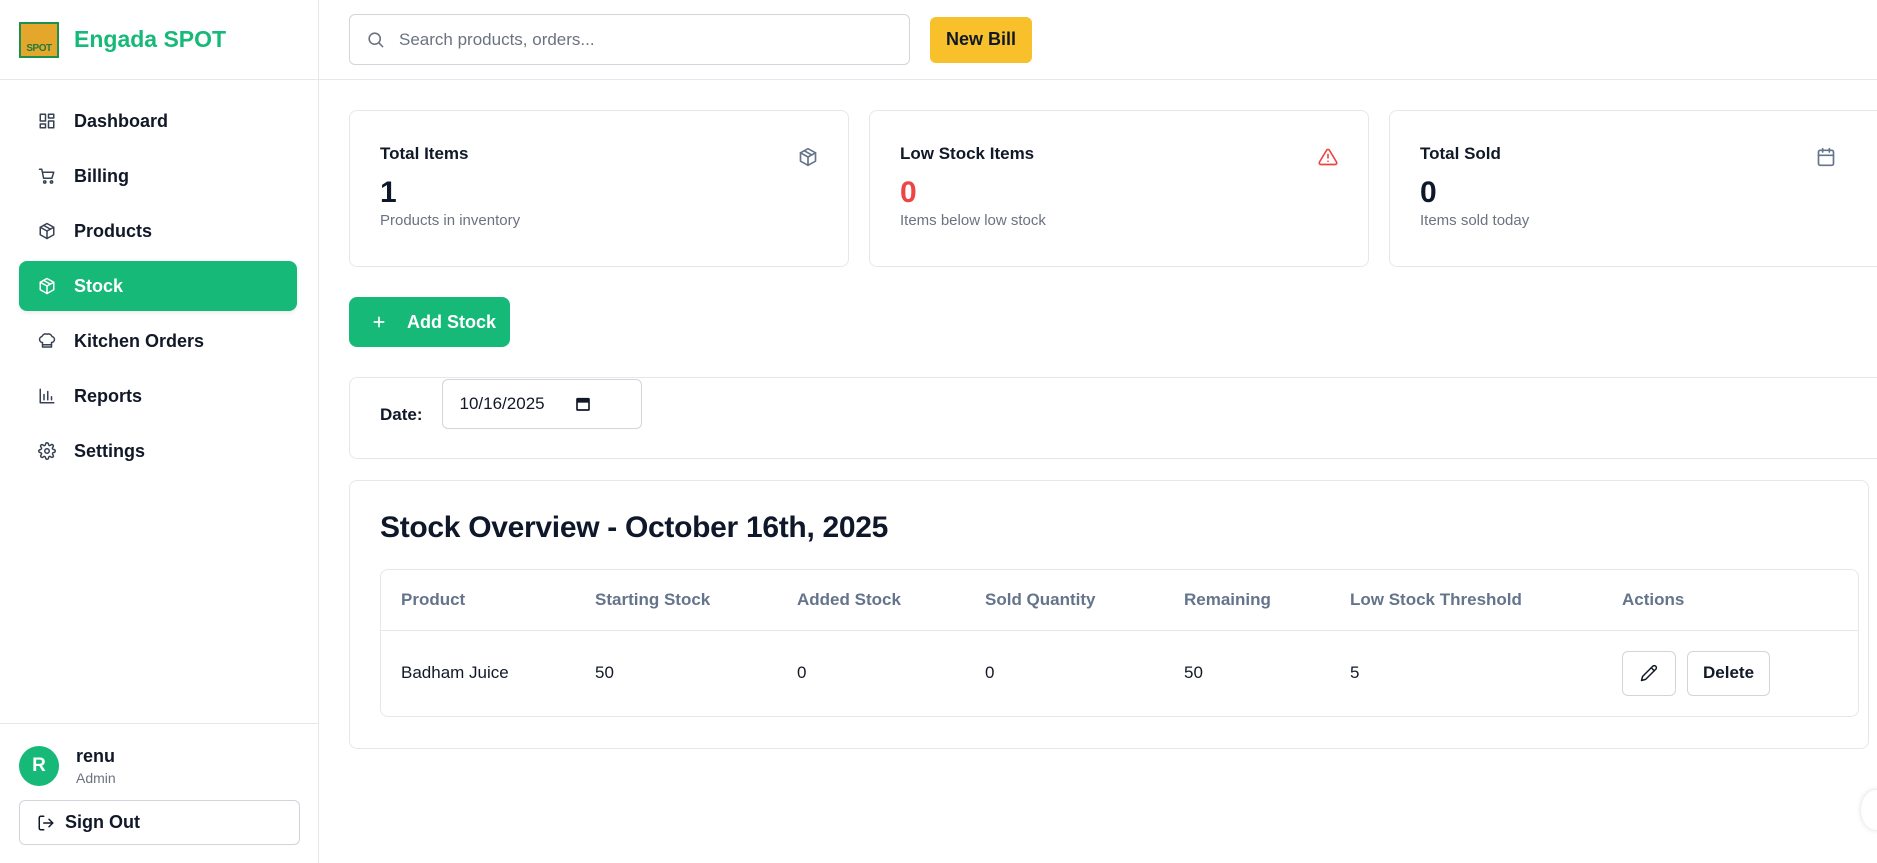 The image size is (1877, 863). Describe the element at coordinates (871, 600) in the screenshot. I see `column-header-added-stock: Added Stock` at that location.